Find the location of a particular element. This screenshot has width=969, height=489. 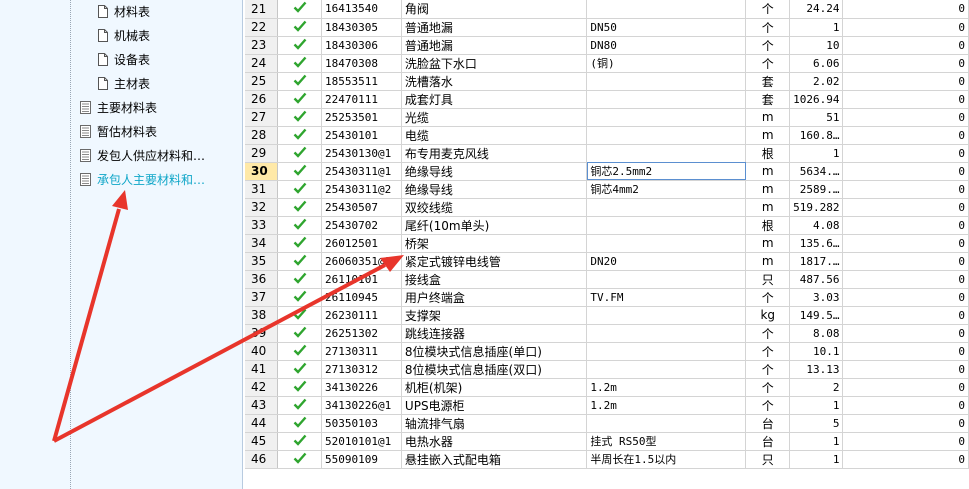

code-cell: 25430311@2 is located at coordinates (361, 189).